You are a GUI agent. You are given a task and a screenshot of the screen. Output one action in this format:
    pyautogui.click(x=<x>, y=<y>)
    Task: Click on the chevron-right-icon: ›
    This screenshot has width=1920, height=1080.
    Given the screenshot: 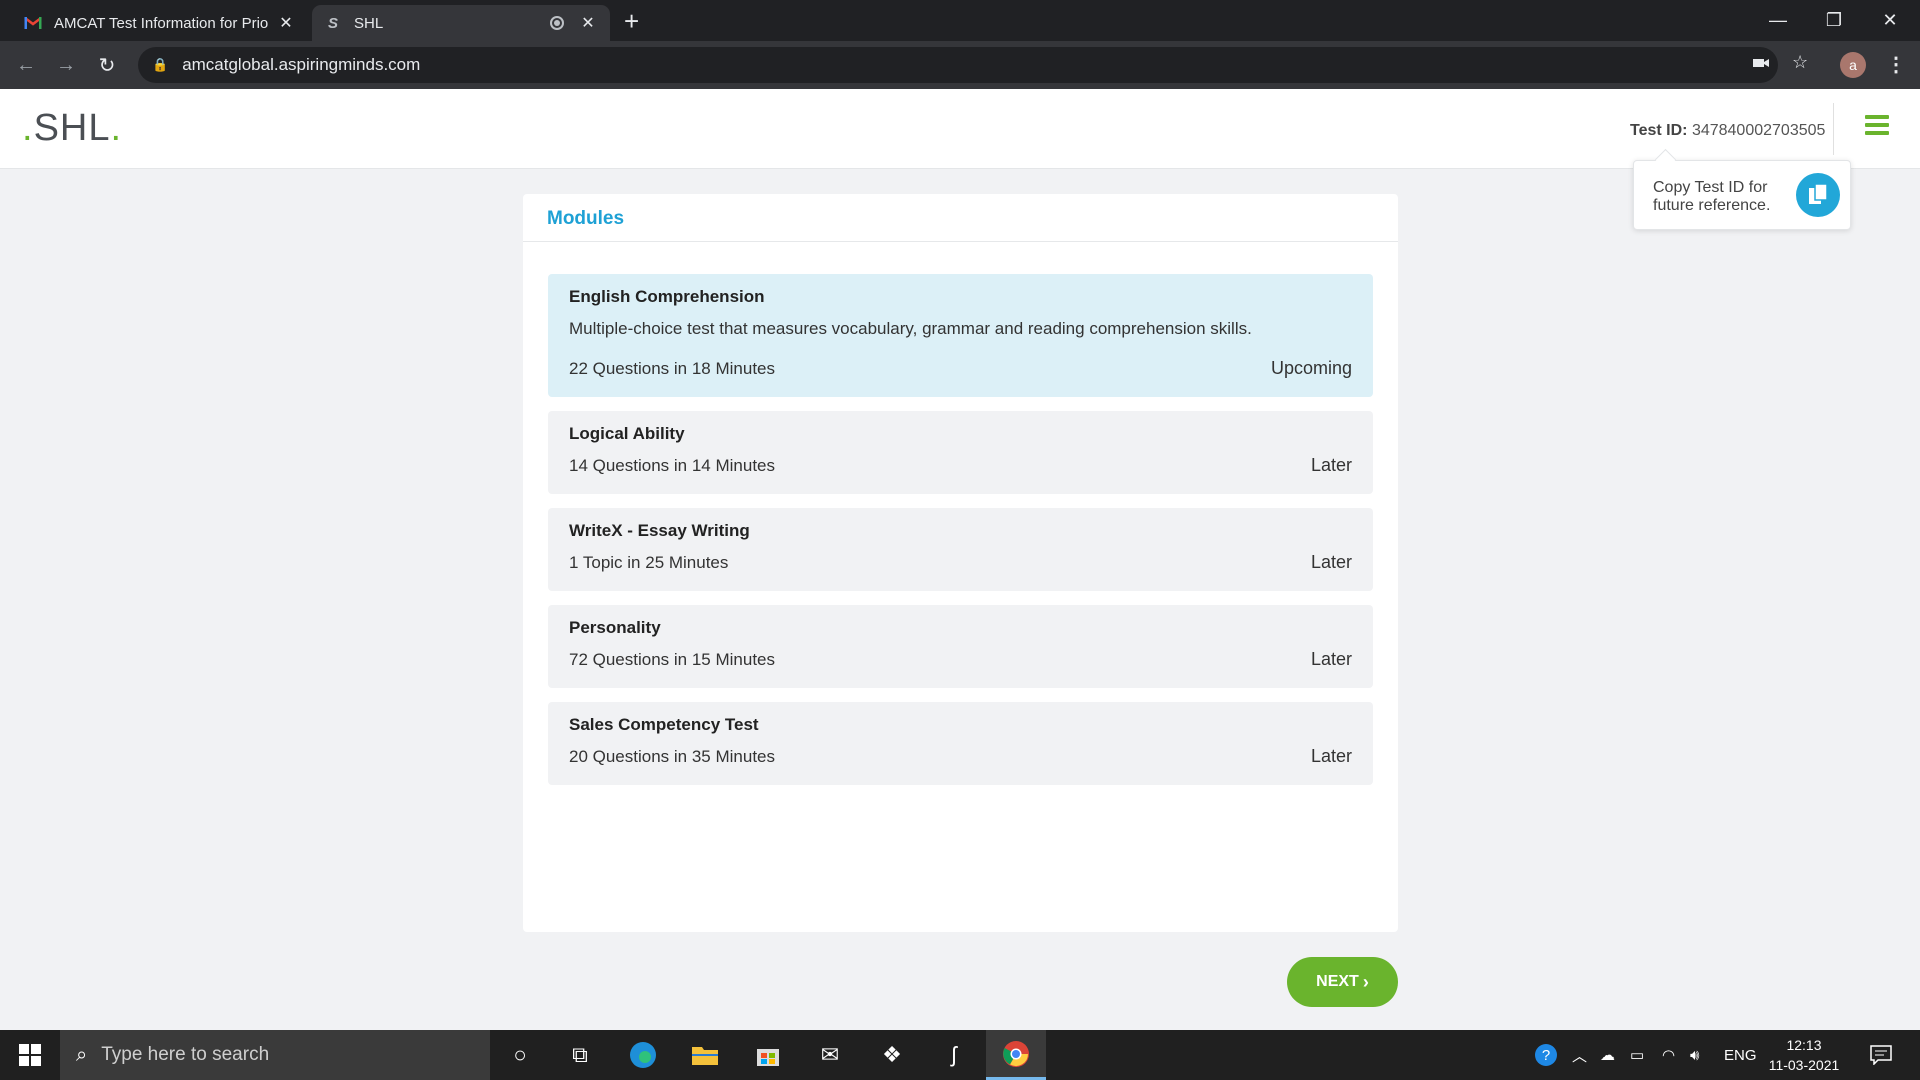 What is the action you would take?
    pyautogui.click(x=1365, y=981)
    